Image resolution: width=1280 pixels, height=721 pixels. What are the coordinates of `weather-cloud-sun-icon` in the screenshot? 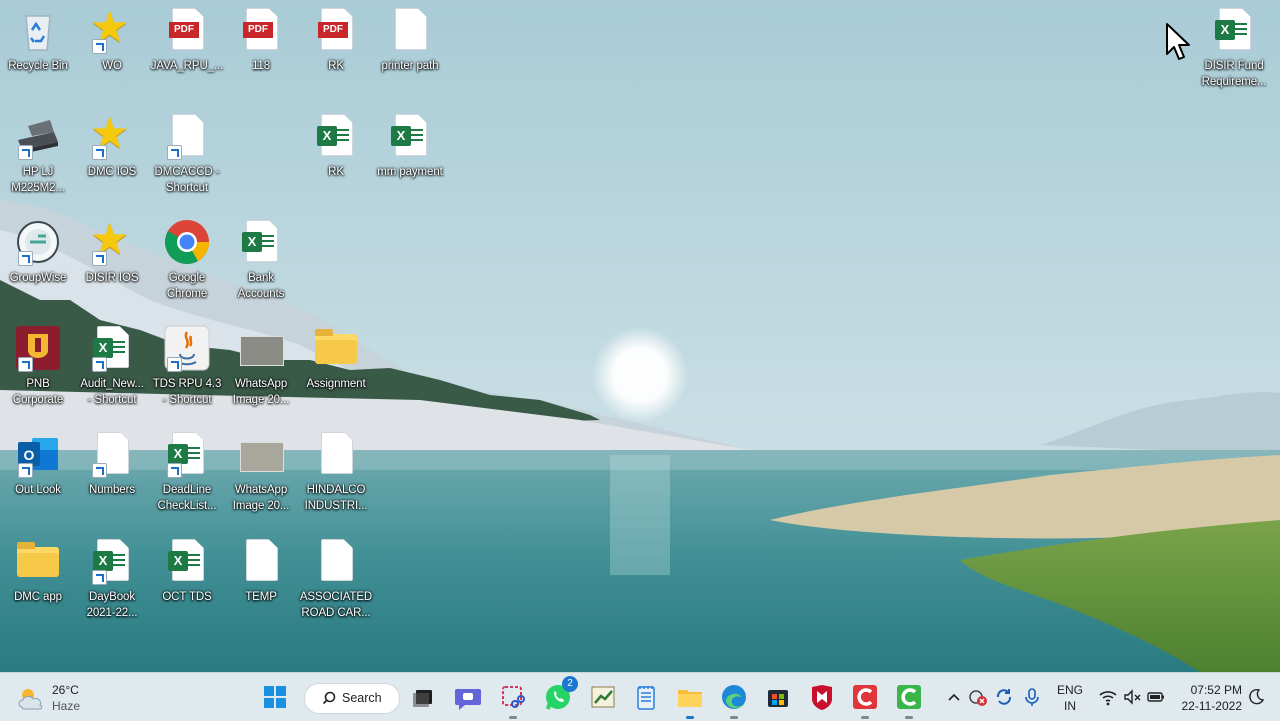 It's located at (30, 699).